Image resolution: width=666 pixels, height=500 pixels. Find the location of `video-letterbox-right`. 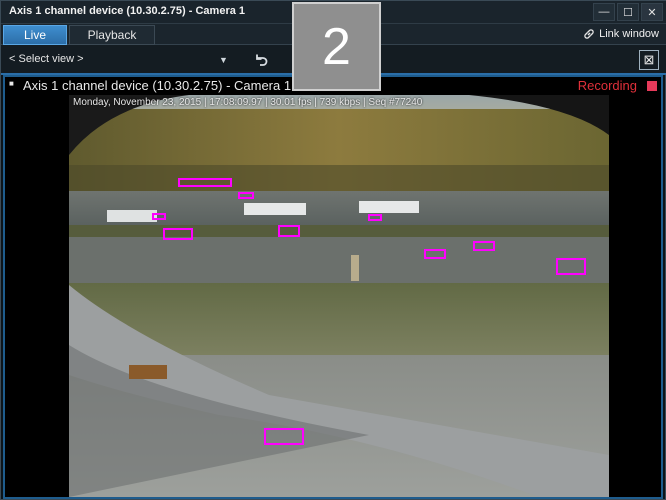

video-letterbox-right is located at coordinates (635, 296).